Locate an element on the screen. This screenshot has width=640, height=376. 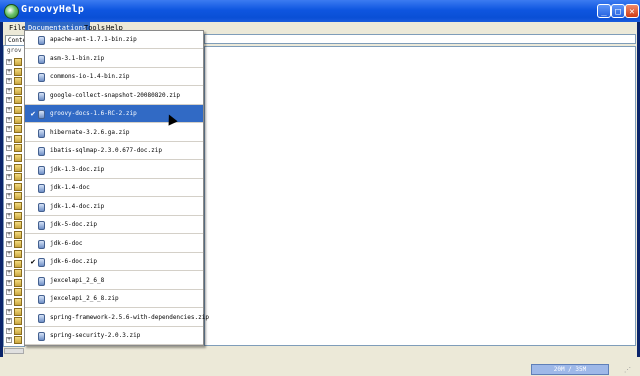
dropdown-item: commons-io-1.4-bin.zip is located at coordinates (114, 77).